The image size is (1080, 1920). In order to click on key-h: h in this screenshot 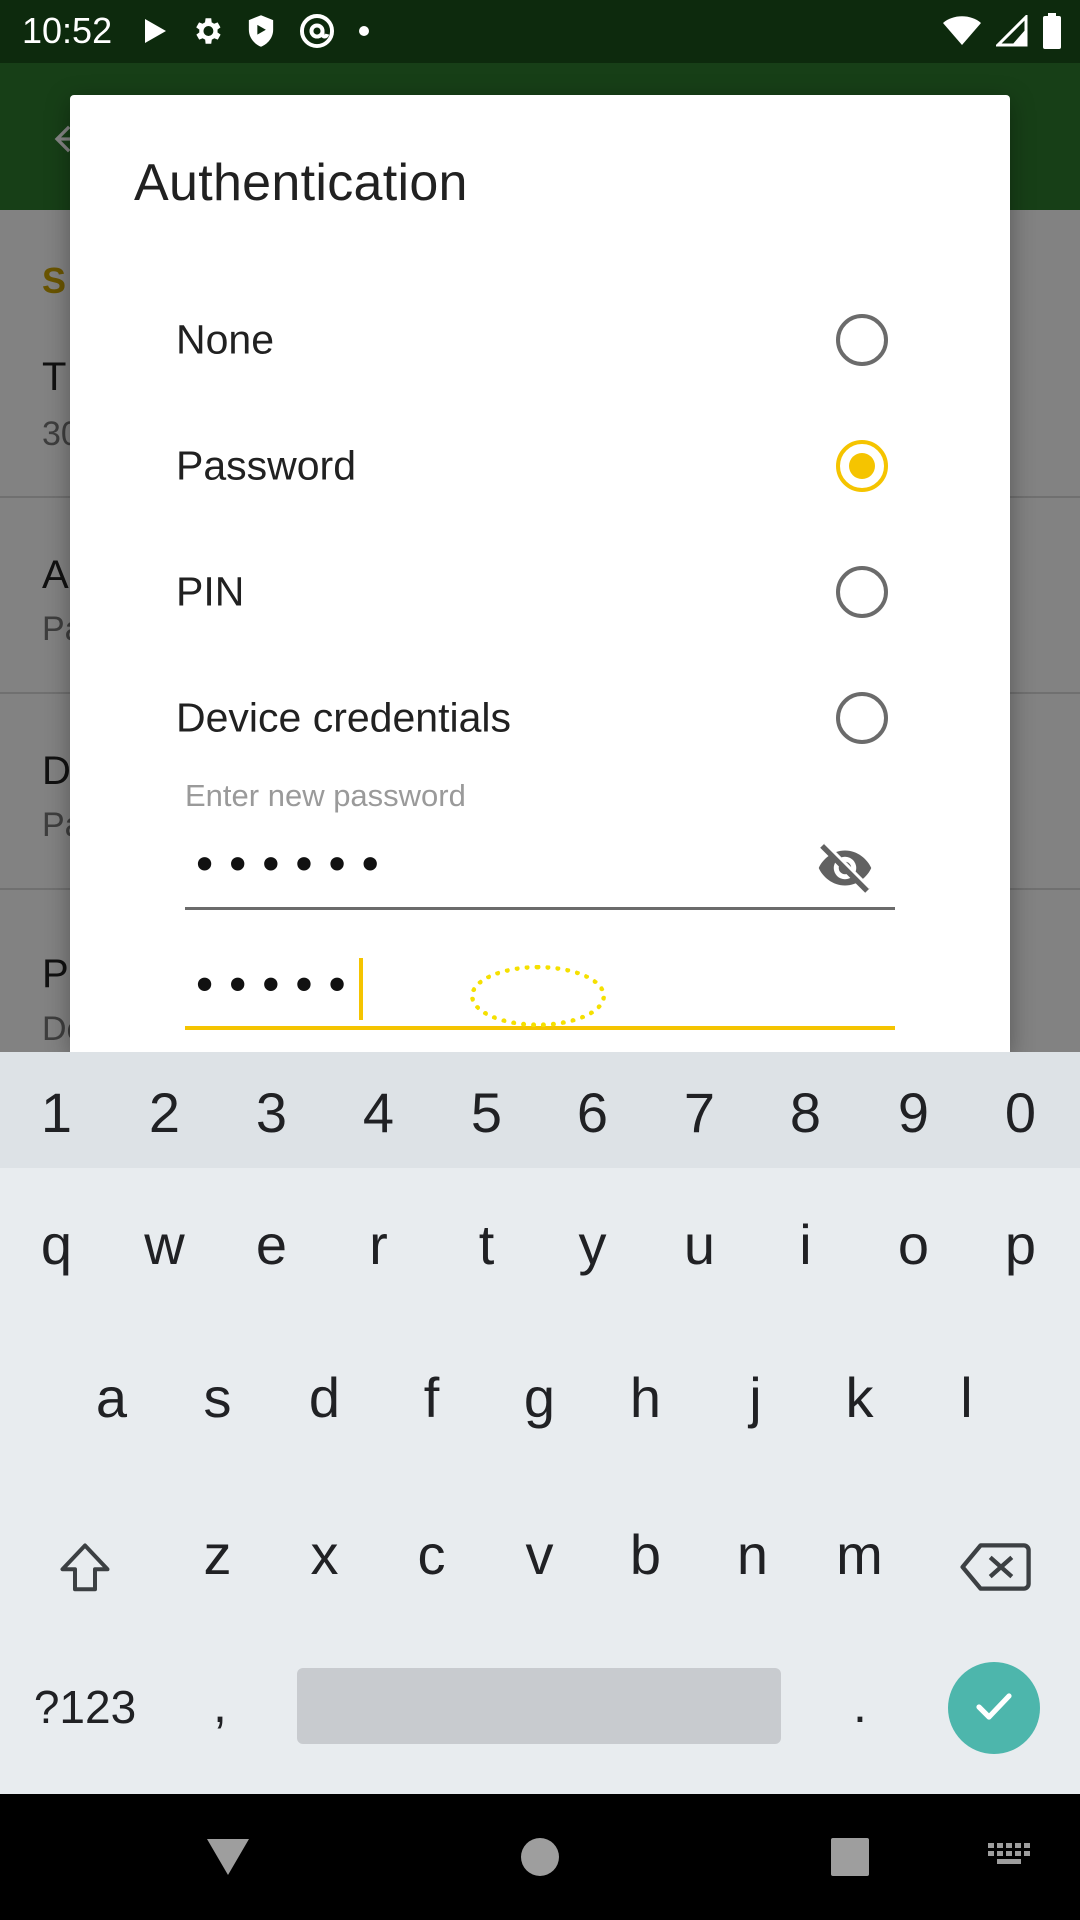, I will do `click(645, 1397)`.